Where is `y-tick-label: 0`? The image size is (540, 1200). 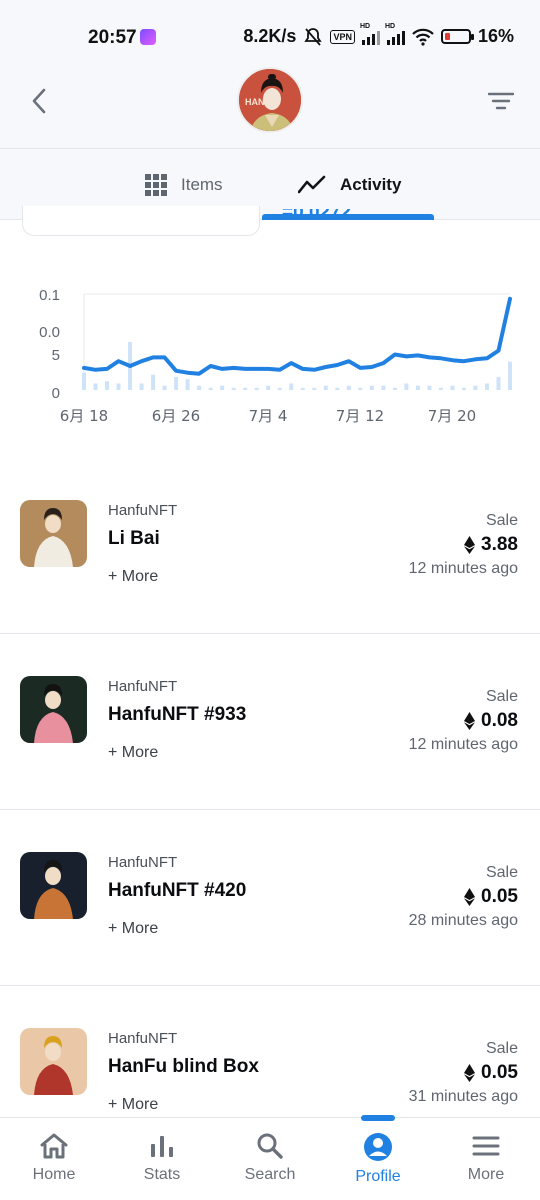
y-tick-label: 0 is located at coordinates (56, 393).